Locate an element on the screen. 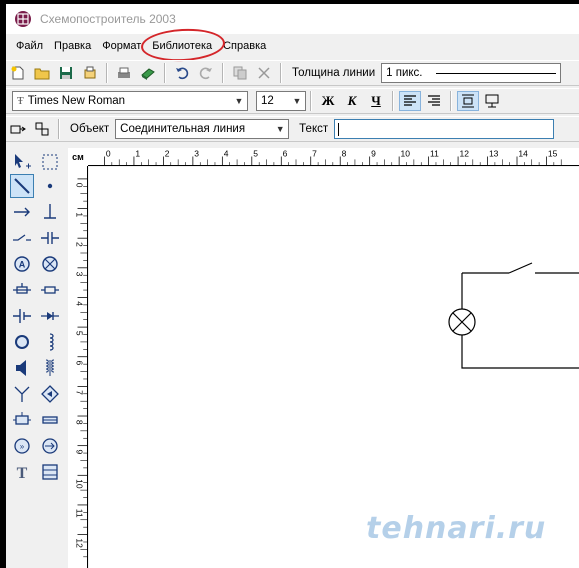 The image size is (579, 568). window-left-edge is located at coordinates (3, 284).